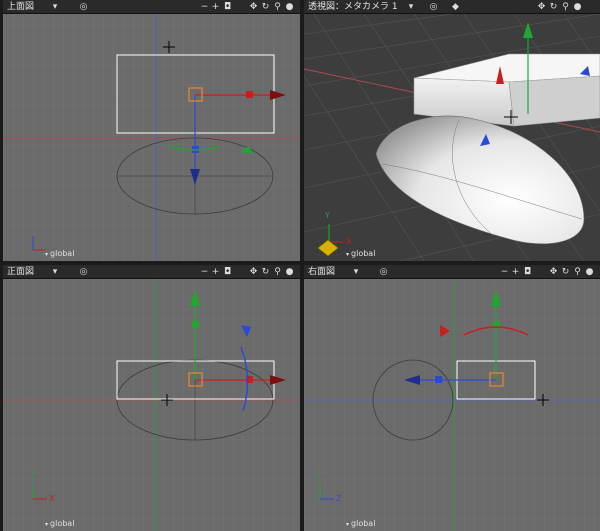 The width and height of the screenshot is (600, 531). Describe the element at coordinates (151, 272) in the screenshot. I see `viewport-header-front: 正面図 ▾ ◎ − + ◘ ✥ ↻ ⚲ ●` at that location.